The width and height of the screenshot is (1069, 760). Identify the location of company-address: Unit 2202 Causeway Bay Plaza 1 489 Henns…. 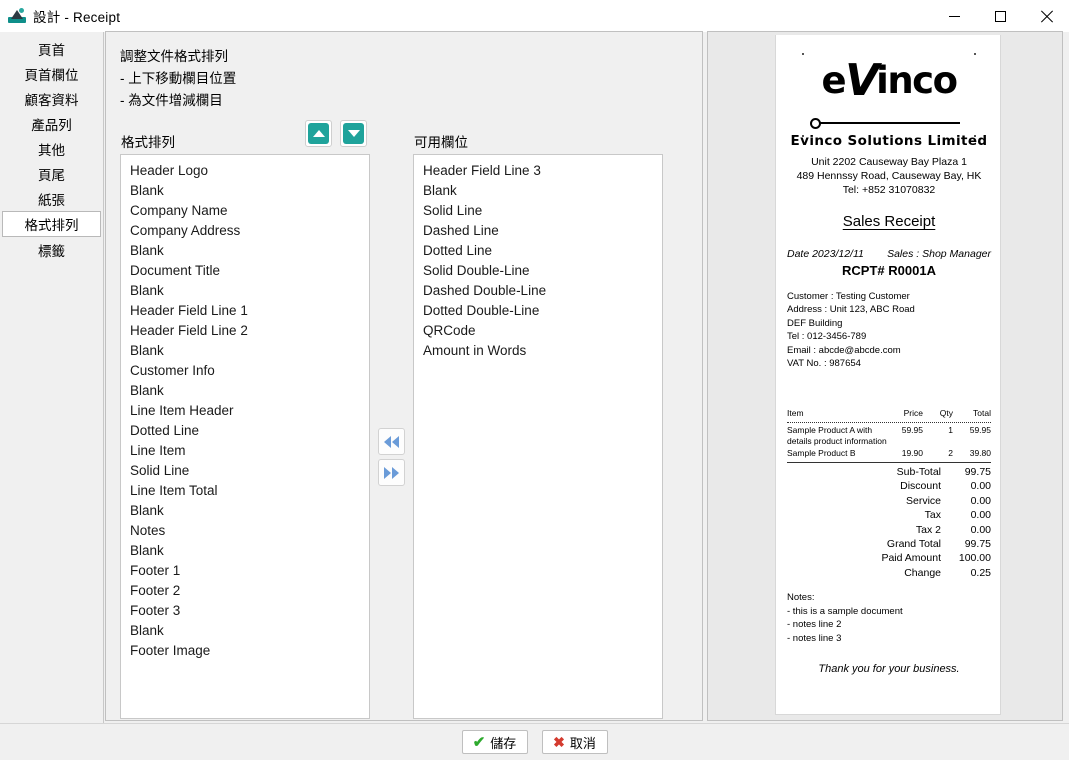
(889, 176).